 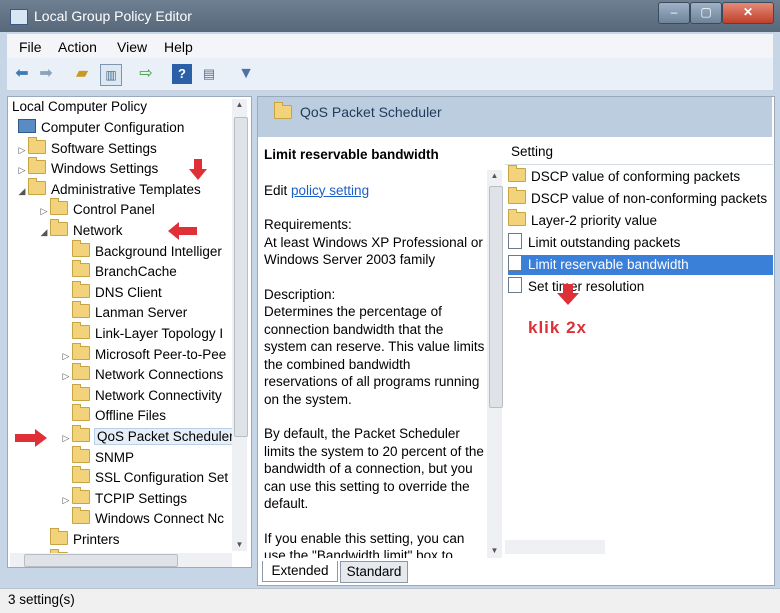 What do you see at coordinates (182, 231) in the screenshot?
I see `arrow-left-network` at bounding box center [182, 231].